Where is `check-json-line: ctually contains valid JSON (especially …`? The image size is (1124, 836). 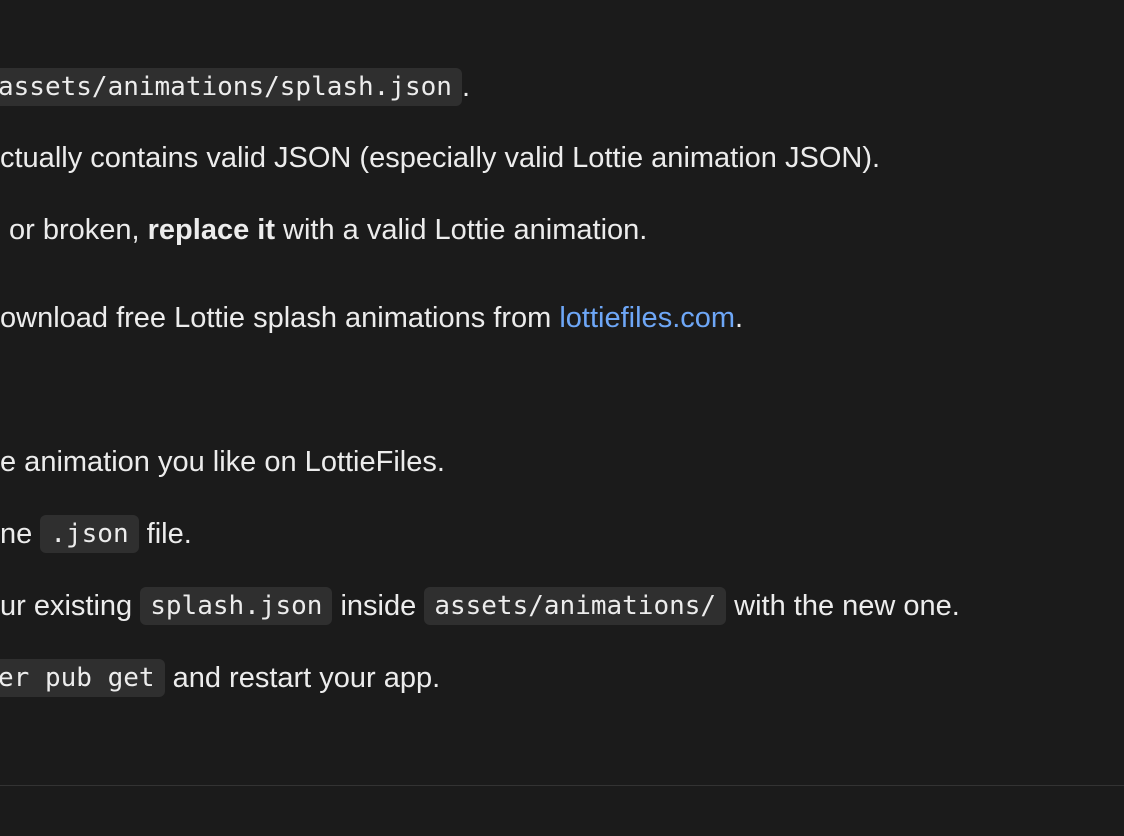
check-json-line: ctually contains valid JSON (especially … is located at coordinates (440, 158).